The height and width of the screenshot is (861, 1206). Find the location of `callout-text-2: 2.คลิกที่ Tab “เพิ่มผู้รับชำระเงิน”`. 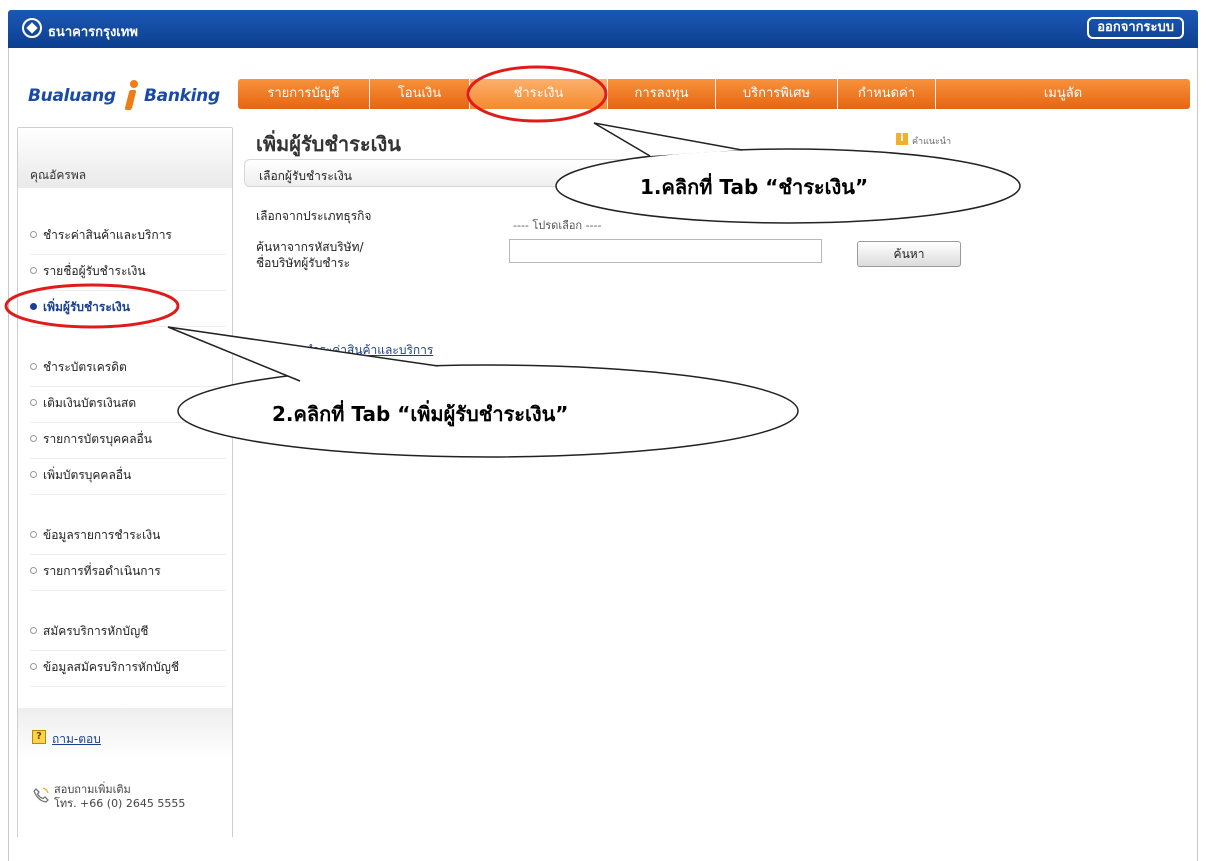

callout-text-2: 2.คลิกที่ Tab “เพิ่มผู้รับชำระเงิน” is located at coordinates (420, 414).